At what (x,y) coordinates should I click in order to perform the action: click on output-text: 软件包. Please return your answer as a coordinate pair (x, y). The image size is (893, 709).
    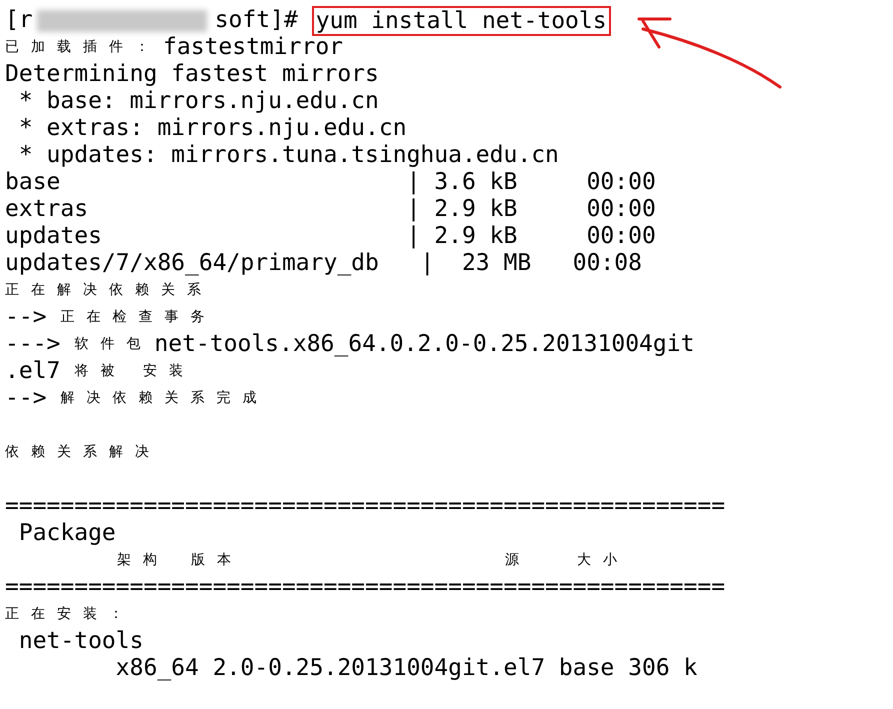
    Looking at the image, I should click on (113, 344).